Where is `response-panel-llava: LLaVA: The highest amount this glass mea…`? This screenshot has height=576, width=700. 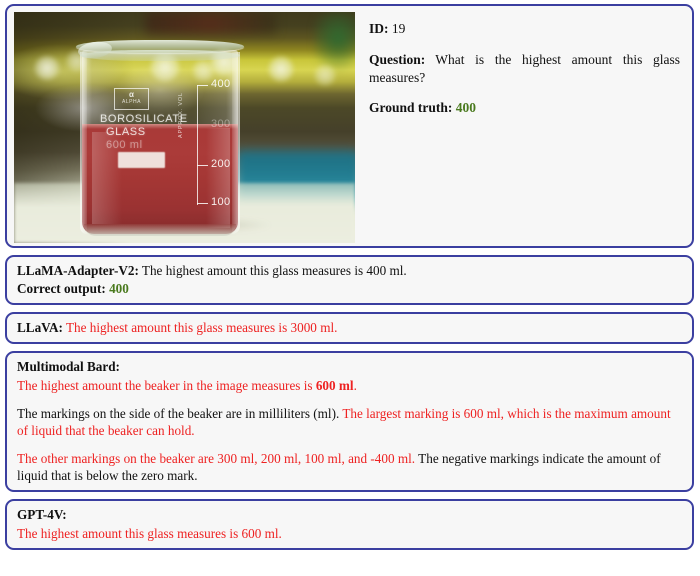
response-panel-llava: LLaVA: The highest amount this glass mea… is located at coordinates (349, 328).